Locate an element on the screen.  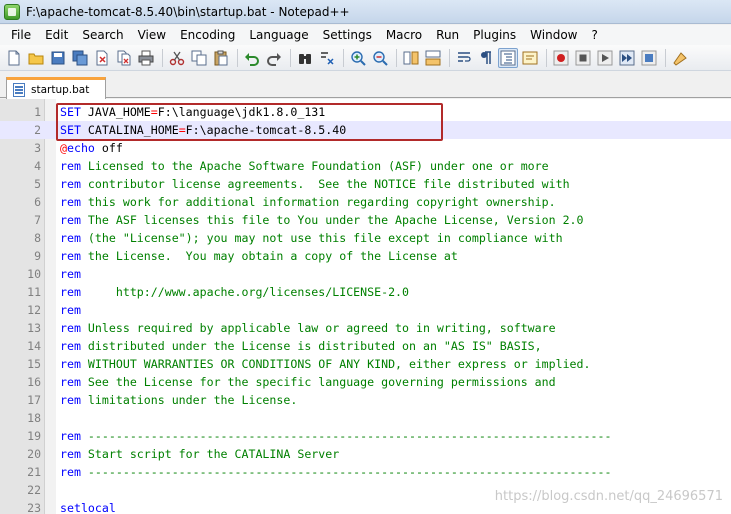
sync-horizontal-button is located at coordinates (433, 58).